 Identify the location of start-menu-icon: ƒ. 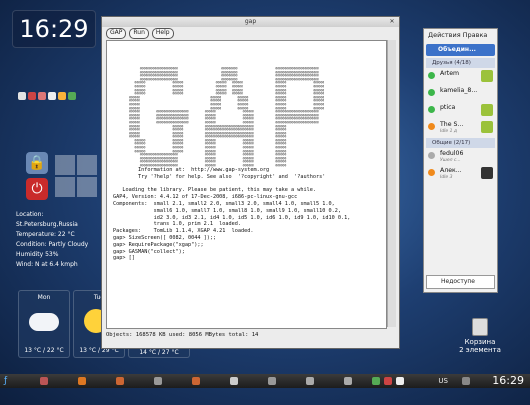
(9, 381).